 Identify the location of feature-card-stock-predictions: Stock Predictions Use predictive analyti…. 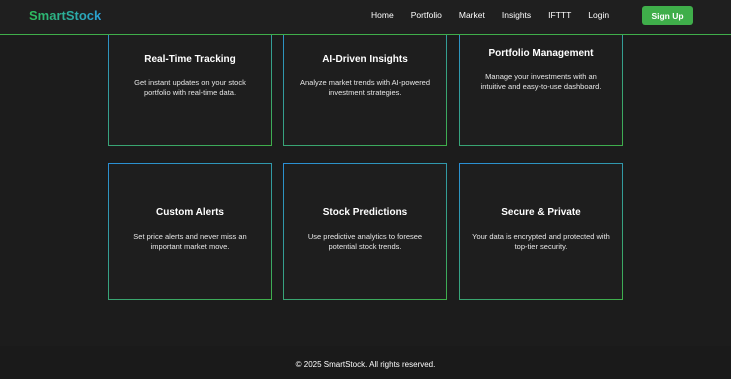
(365, 231).